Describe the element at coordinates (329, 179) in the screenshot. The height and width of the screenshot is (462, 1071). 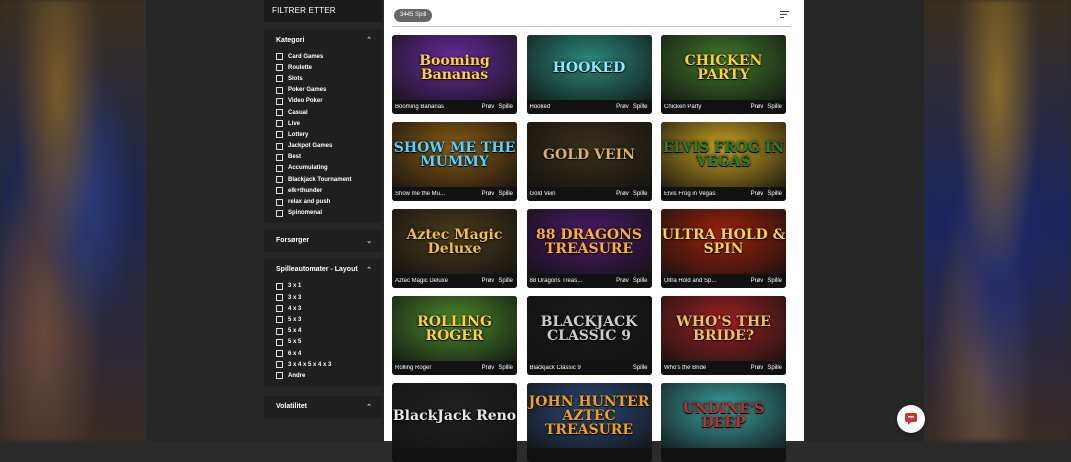
I see `category-option: Blackjack Tournament` at that location.